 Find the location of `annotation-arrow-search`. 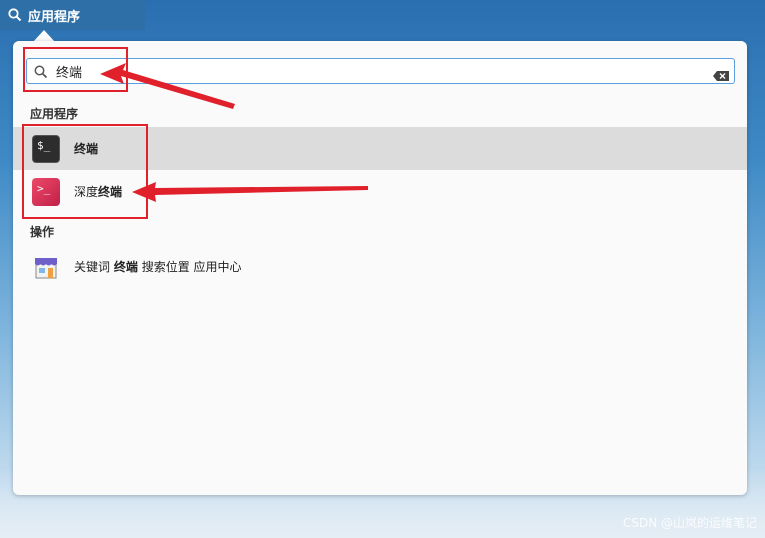

annotation-arrow-search is located at coordinates (167, 86).